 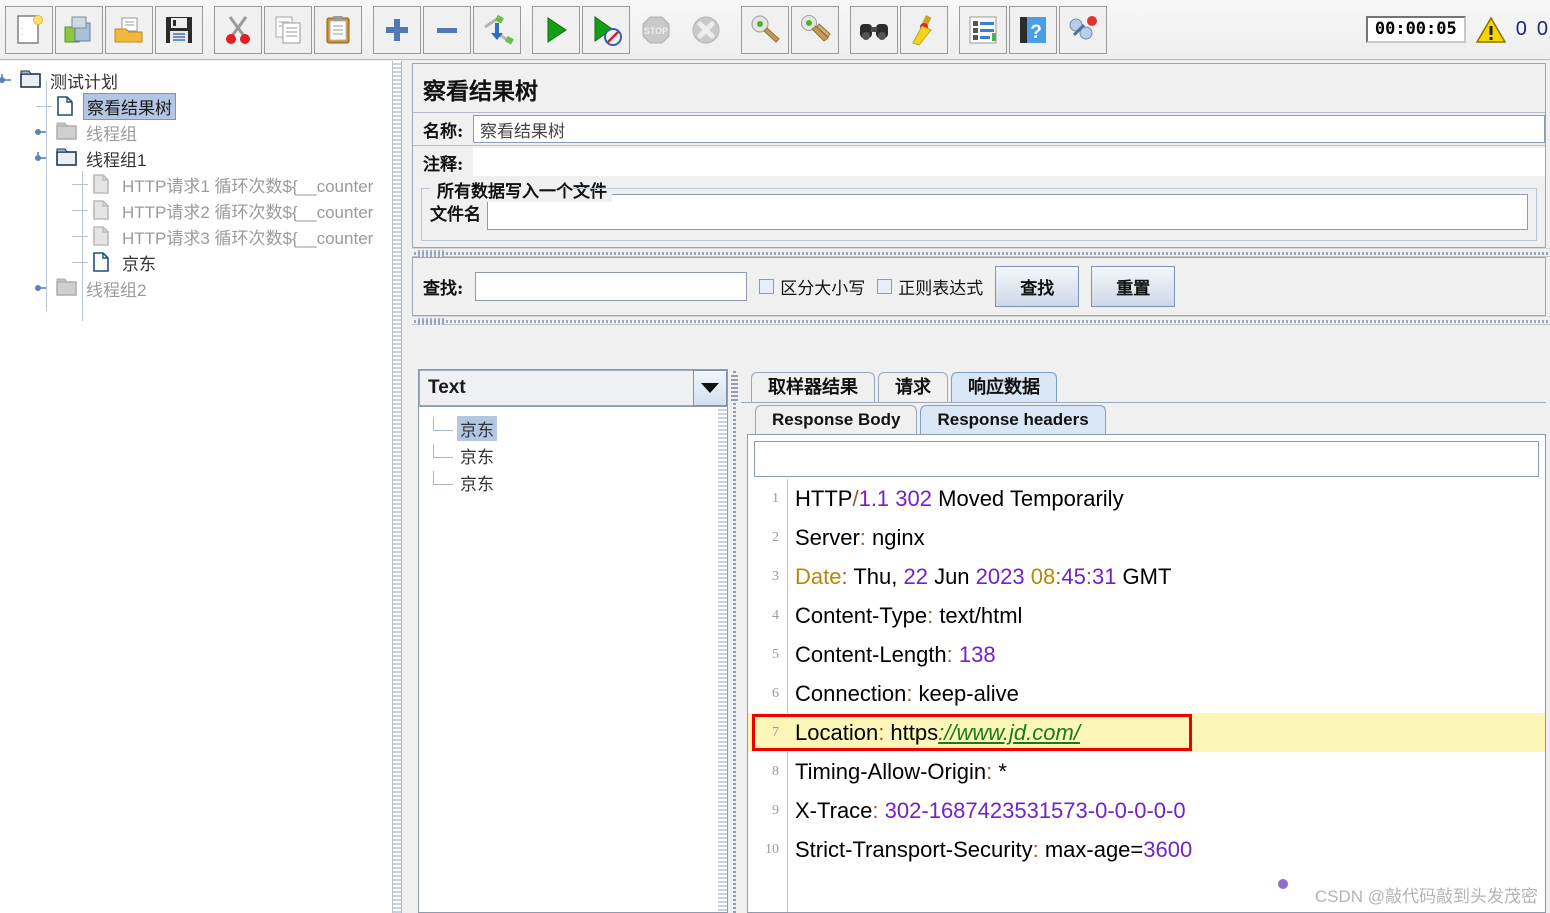 I want to click on header-token: HTTP, so click(x=824, y=498).